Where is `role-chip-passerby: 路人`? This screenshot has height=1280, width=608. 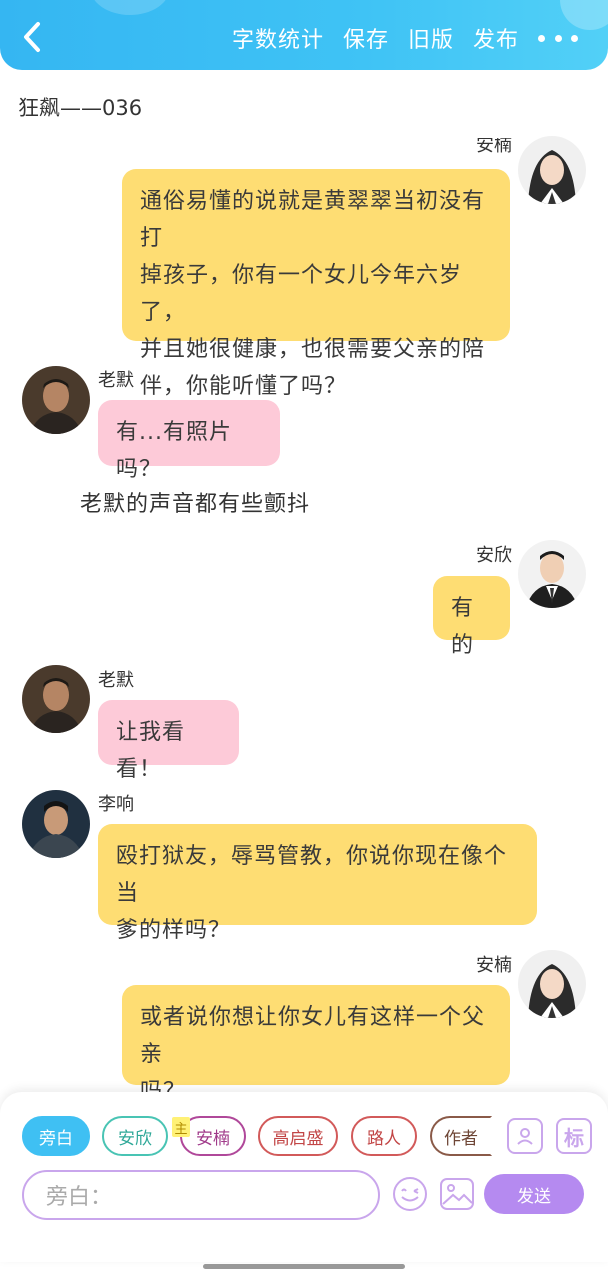 role-chip-passerby: 路人 is located at coordinates (384, 1136).